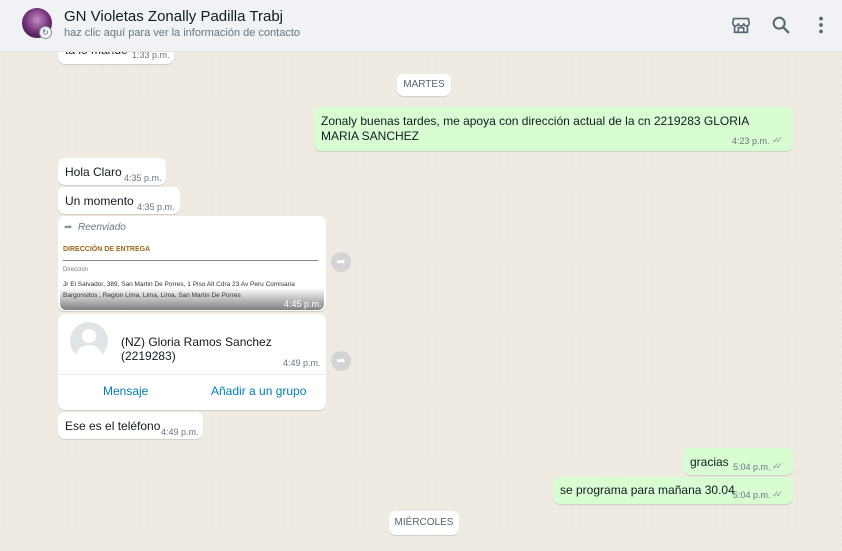  What do you see at coordinates (89, 341) in the screenshot?
I see `contact-card-avatar` at bounding box center [89, 341].